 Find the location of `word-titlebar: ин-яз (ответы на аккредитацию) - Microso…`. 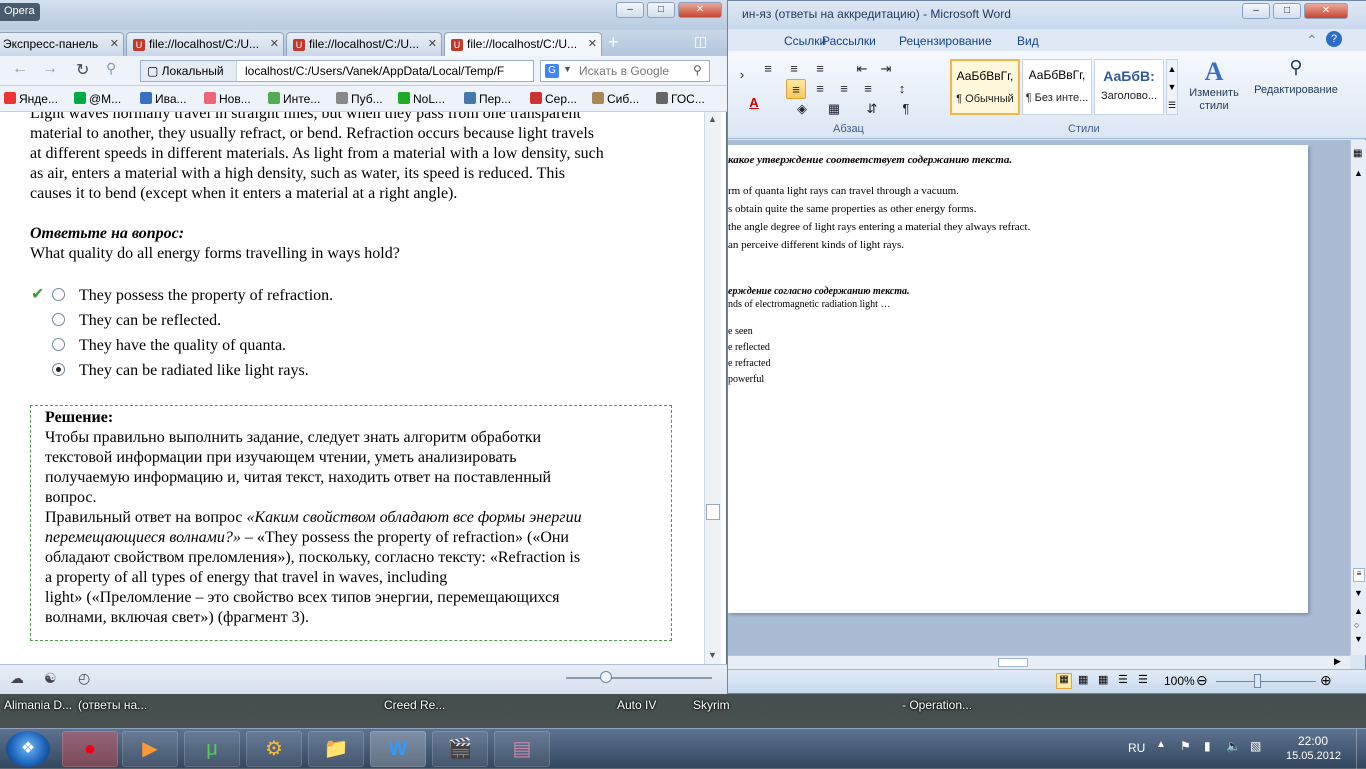

word-titlebar: ин-яз (ответы на аккредитацию) - Microso… is located at coordinates (1047, 15).